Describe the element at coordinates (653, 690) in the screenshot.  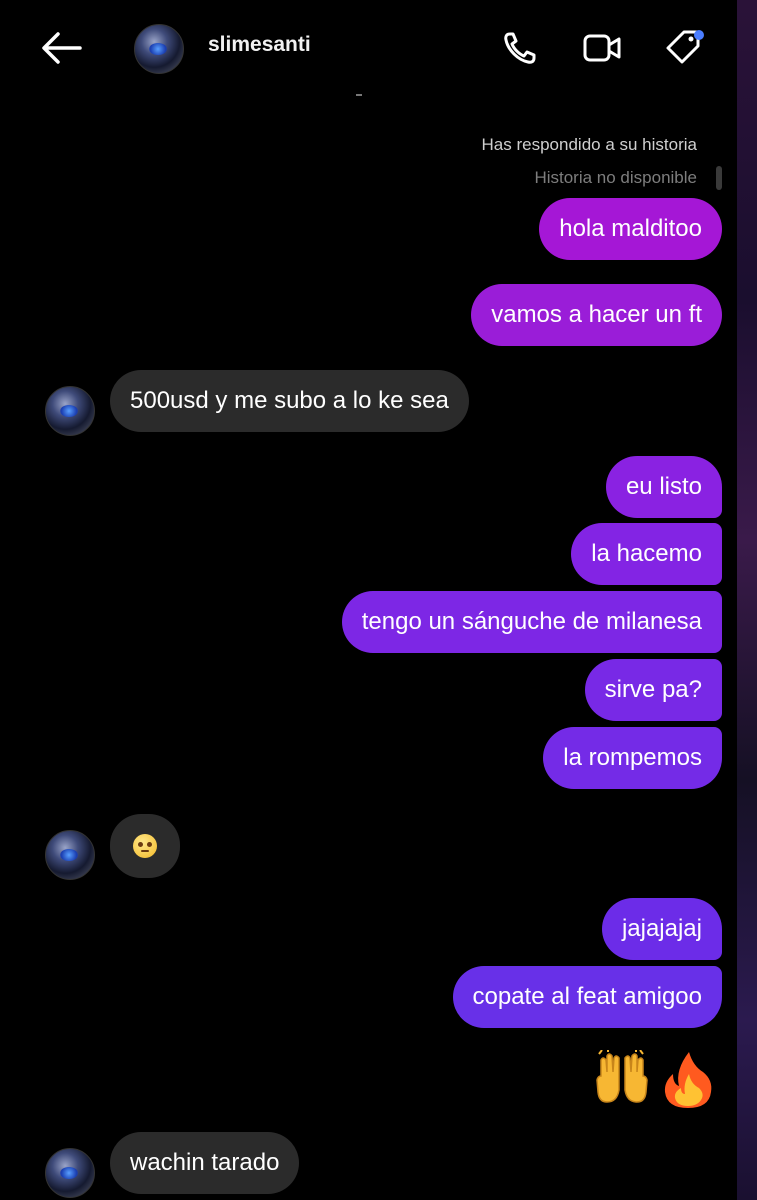
I see `message-bubble-outgoing: sirve pa?` at that location.